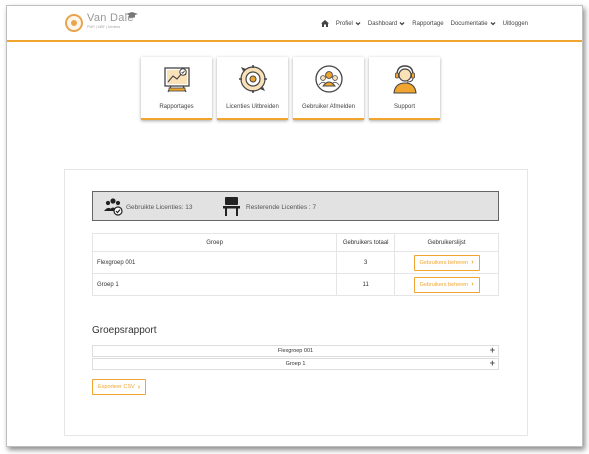  Describe the element at coordinates (113, 207) in the screenshot. I see `users-check-icon` at that location.